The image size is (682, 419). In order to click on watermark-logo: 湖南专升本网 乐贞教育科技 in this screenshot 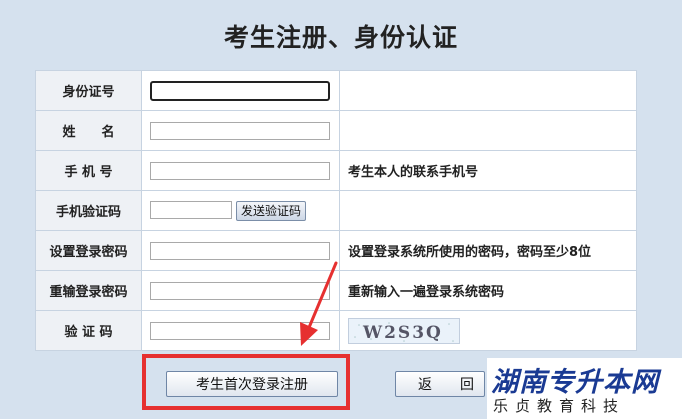, I will do `click(584, 388)`.